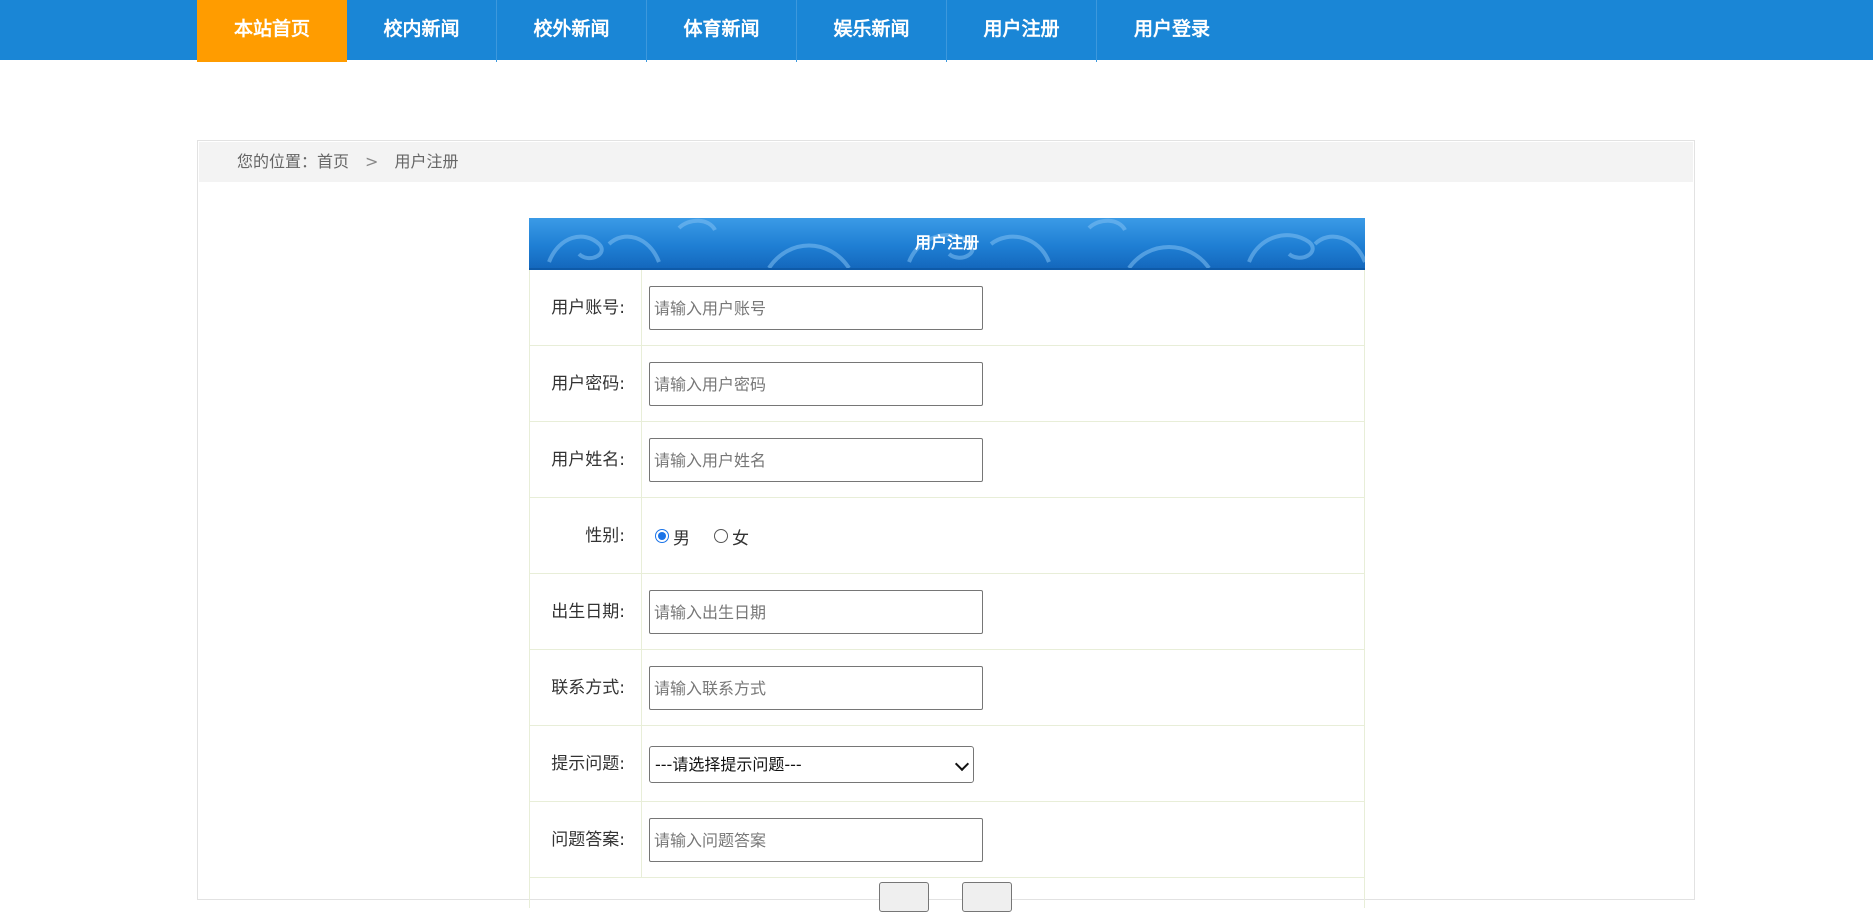  Describe the element at coordinates (586, 383) in the screenshot. I see `password-label: 用户密码:` at that location.